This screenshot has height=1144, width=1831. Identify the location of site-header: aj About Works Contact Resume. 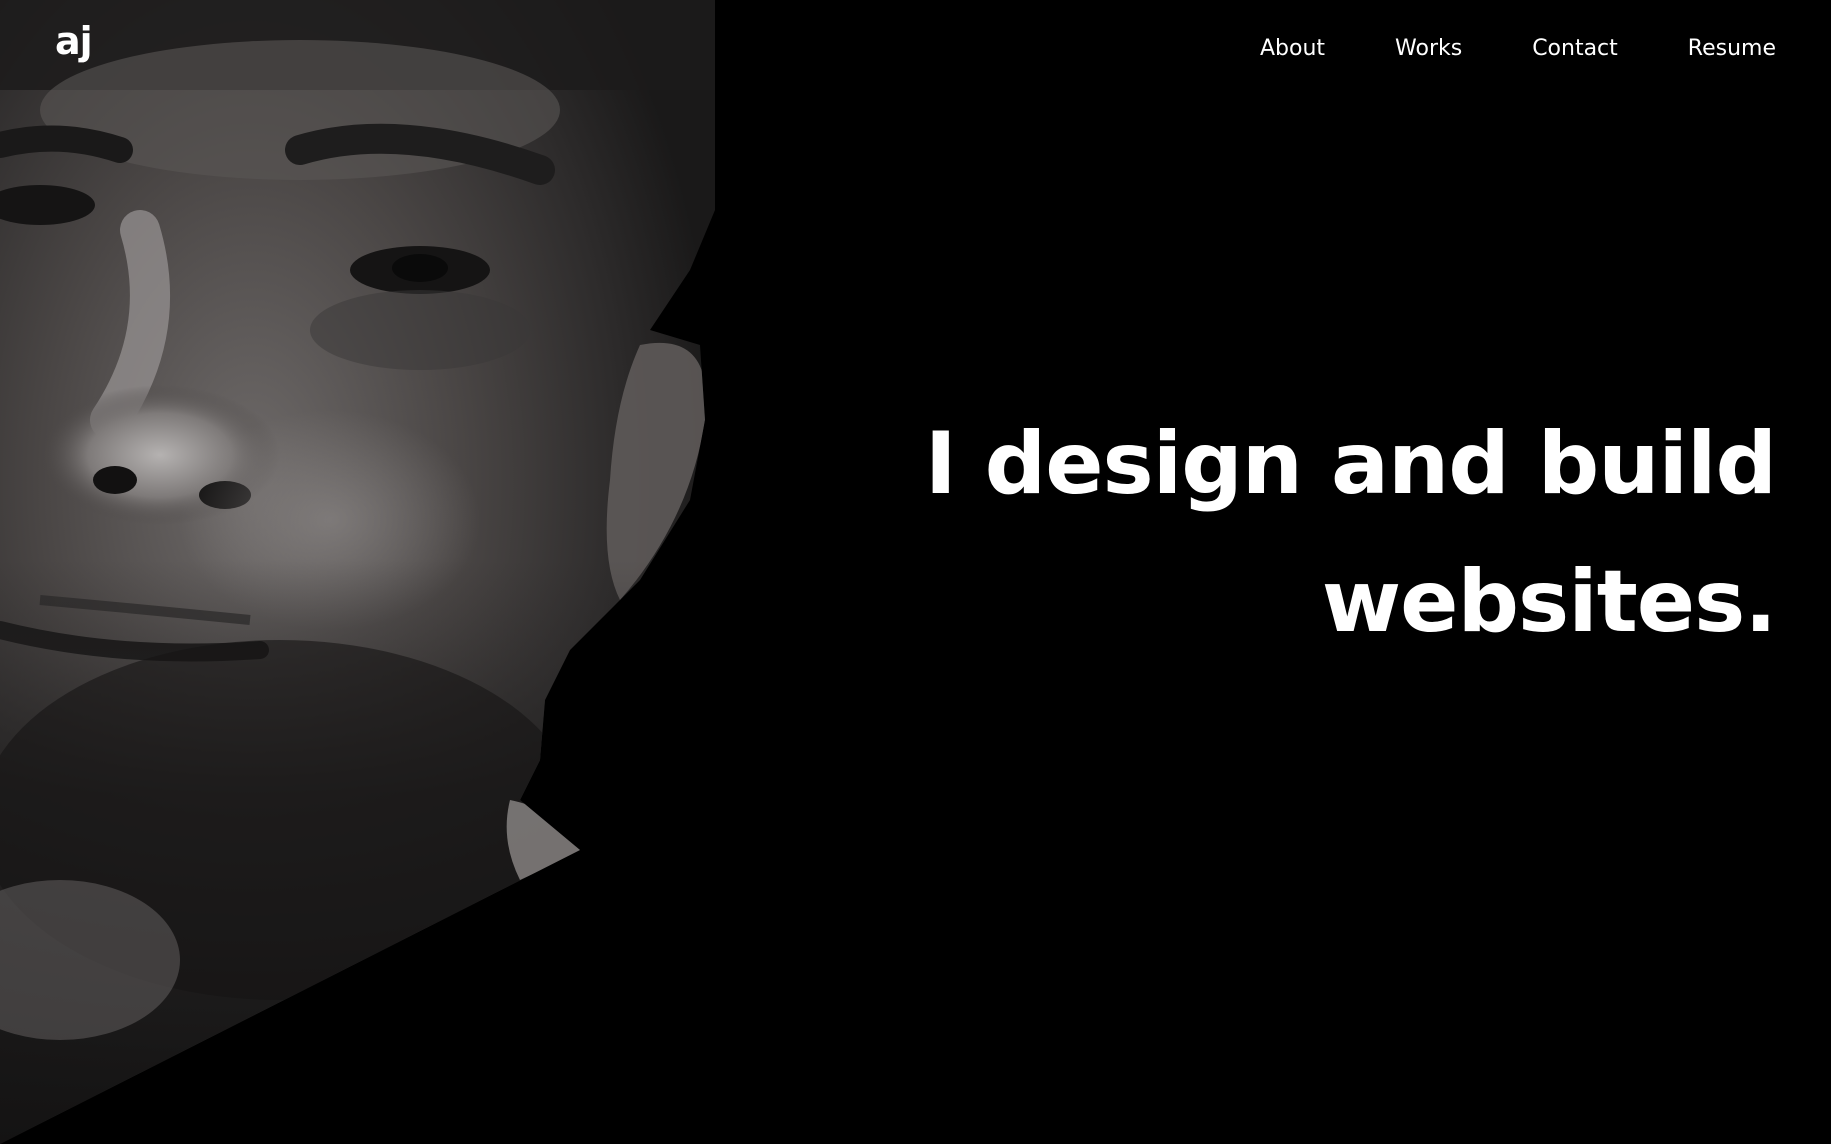
(915, 50).